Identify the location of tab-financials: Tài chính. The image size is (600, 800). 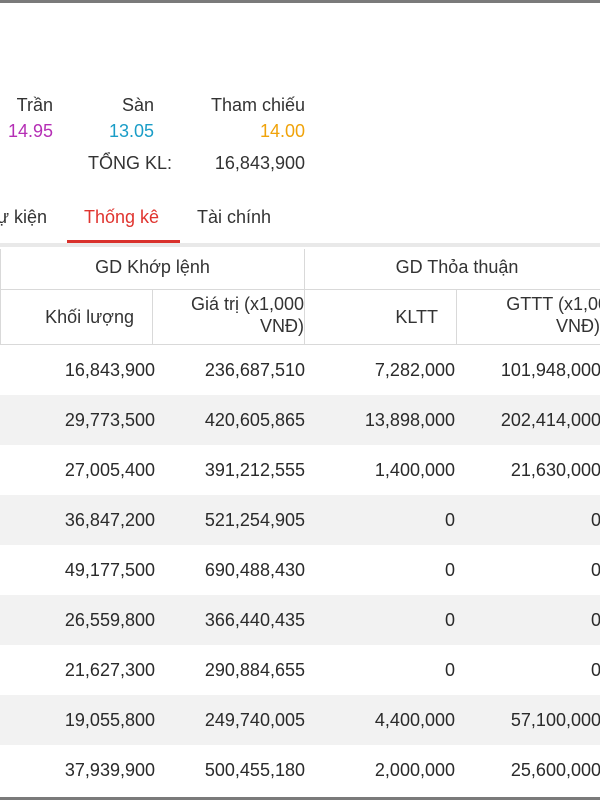
(234, 217).